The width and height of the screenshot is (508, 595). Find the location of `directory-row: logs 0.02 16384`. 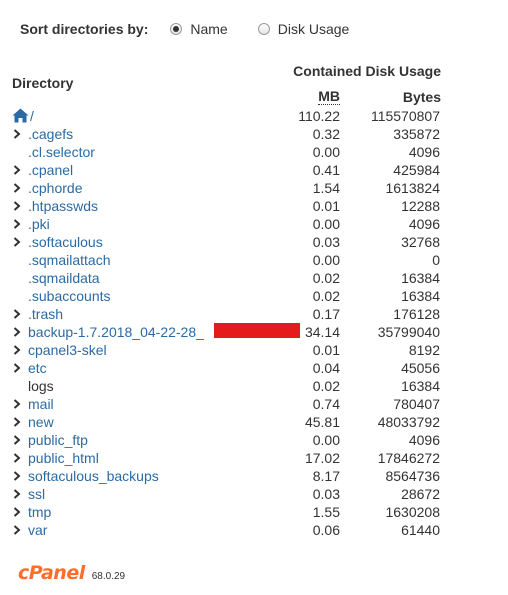

directory-row: logs 0.02 16384 is located at coordinates (226, 386).